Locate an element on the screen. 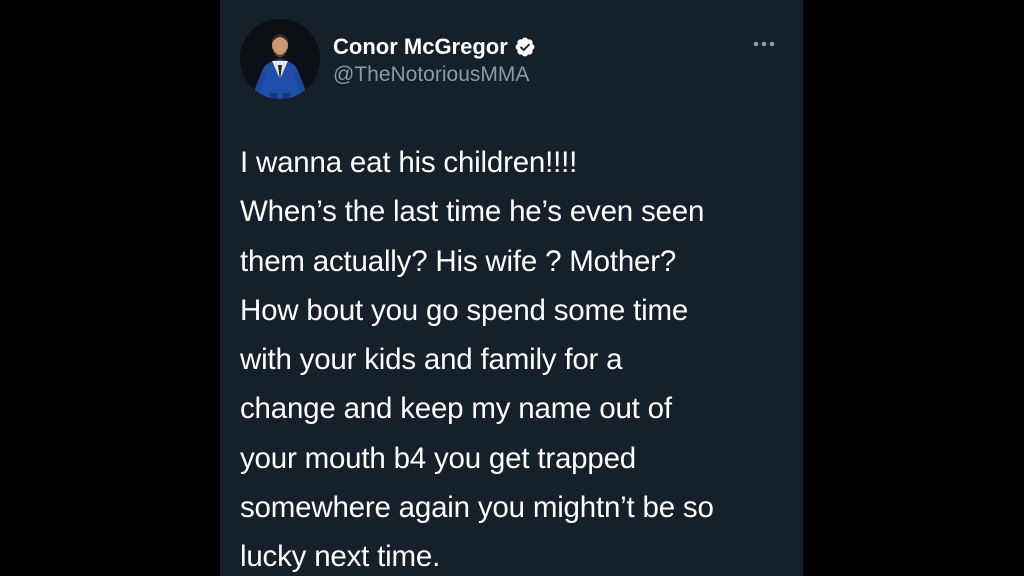  more-horizontal-icon is located at coordinates (764, 44).